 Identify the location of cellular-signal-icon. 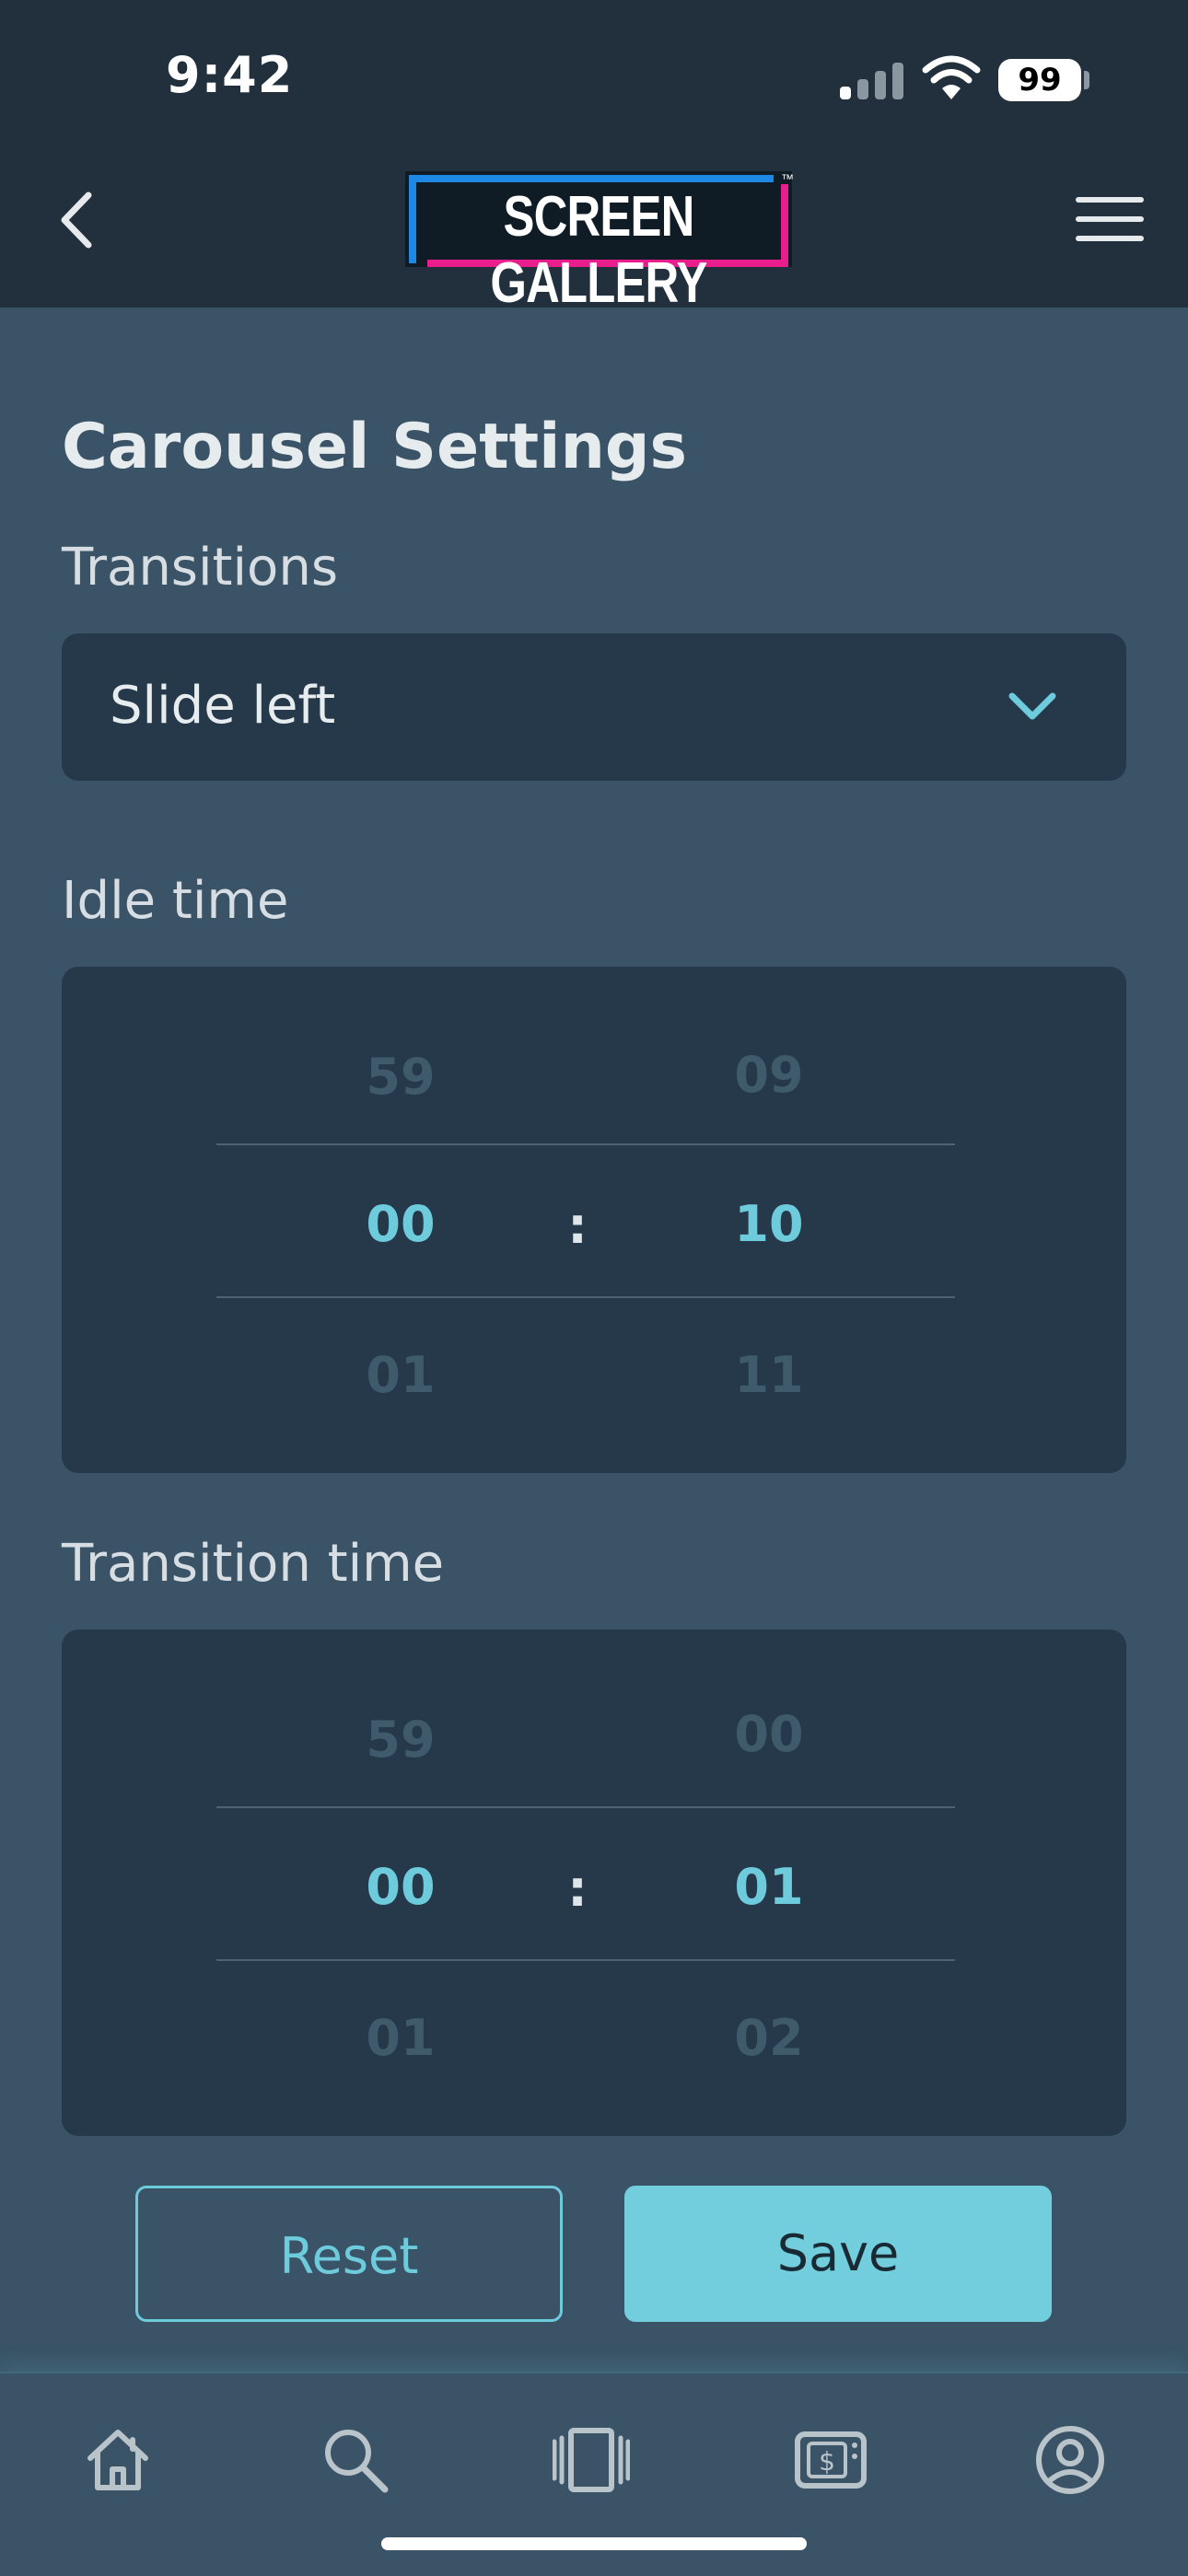
(873, 80).